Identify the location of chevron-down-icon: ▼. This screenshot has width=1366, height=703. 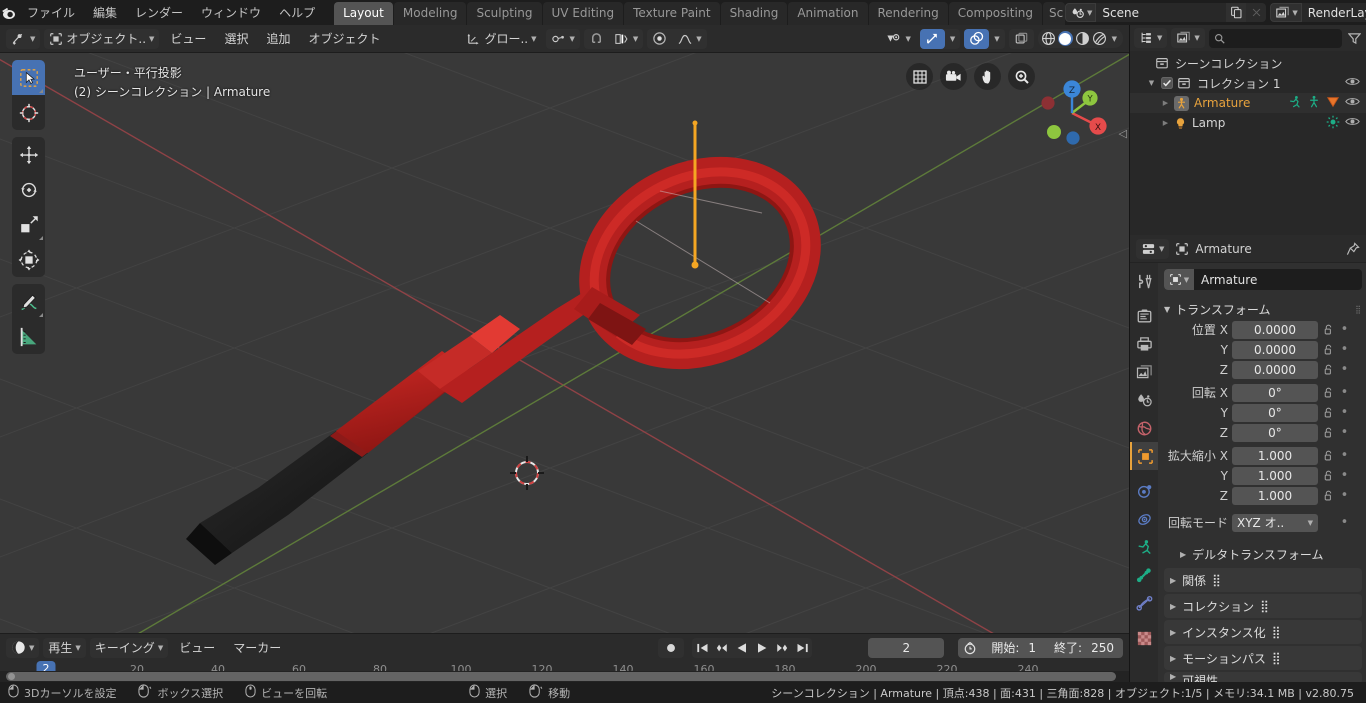
(1114, 39).